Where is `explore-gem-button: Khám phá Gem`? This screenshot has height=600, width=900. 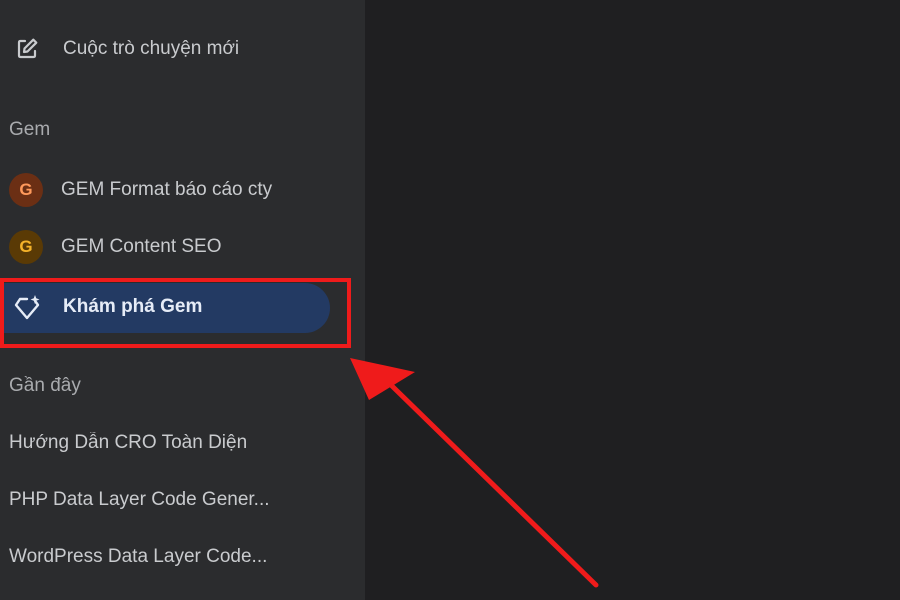 explore-gem-button: Khám phá Gem is located at coordinates (167, 308).